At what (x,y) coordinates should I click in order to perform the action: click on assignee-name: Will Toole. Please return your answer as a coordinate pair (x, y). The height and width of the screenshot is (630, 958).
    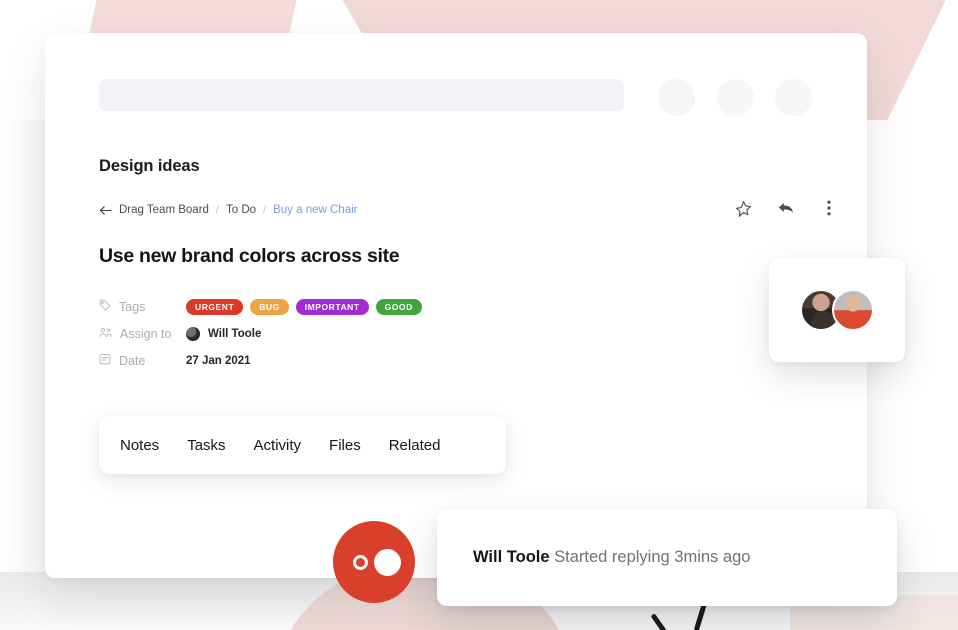
    Looking at the image, I should click on (235, 333).